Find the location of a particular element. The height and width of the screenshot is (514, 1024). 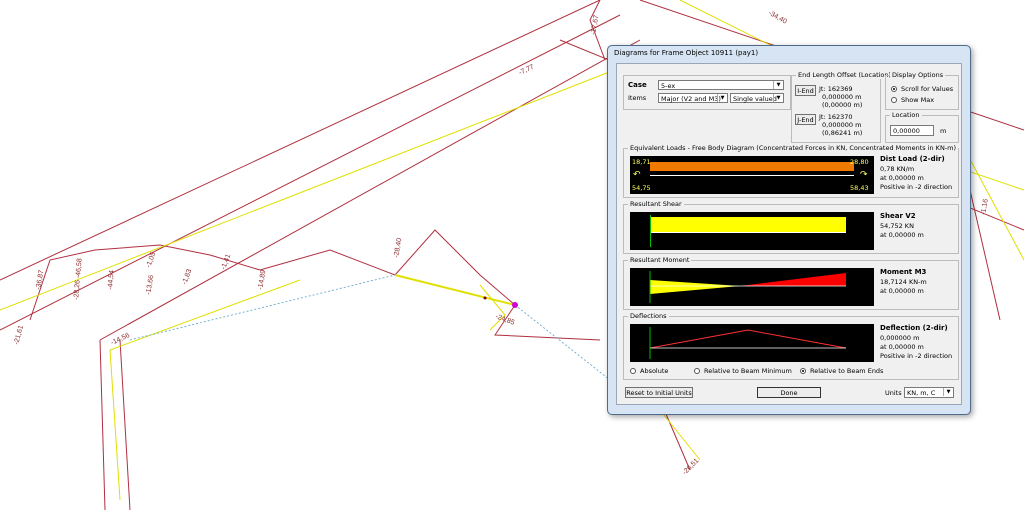

items-select: Major (V2 and M3) ▼ is located at coordinates (693, 98).